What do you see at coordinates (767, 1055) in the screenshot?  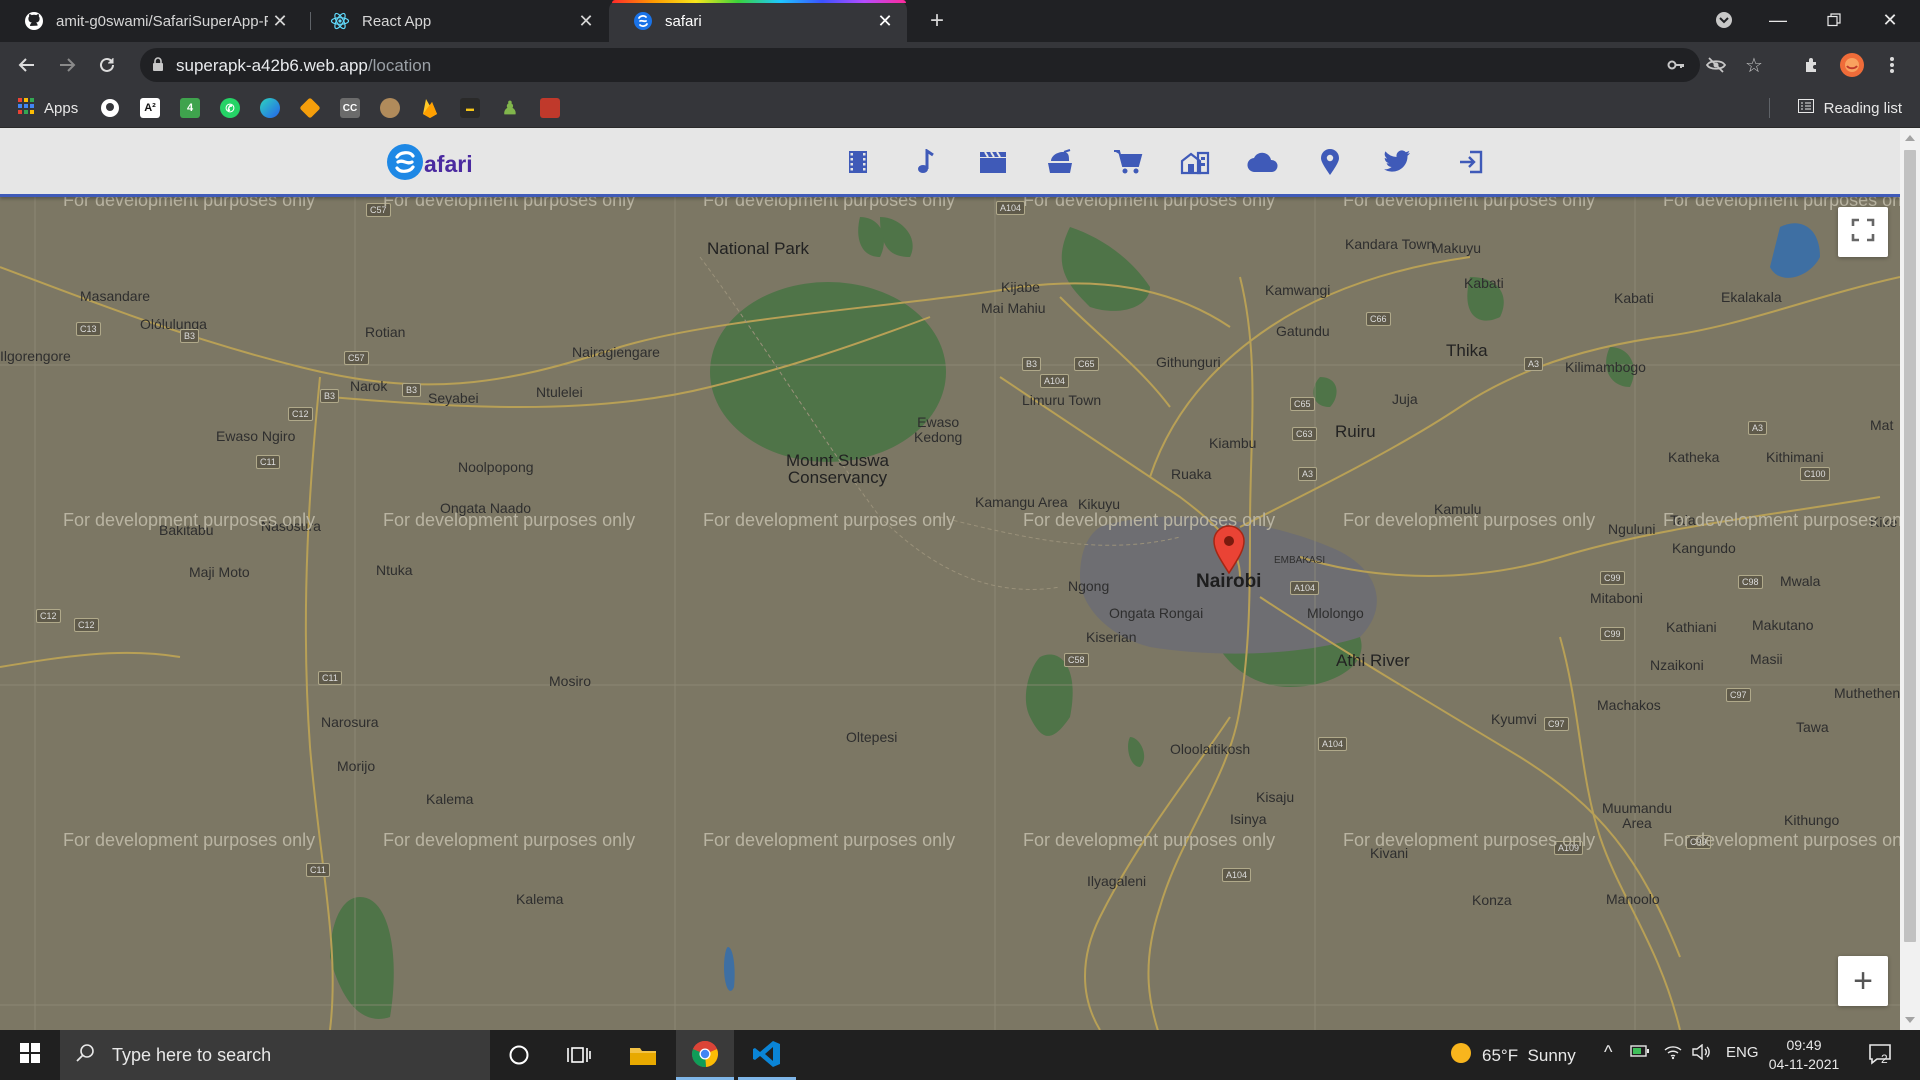 I see `vscode-icon` at bounding box center [767, 1055].